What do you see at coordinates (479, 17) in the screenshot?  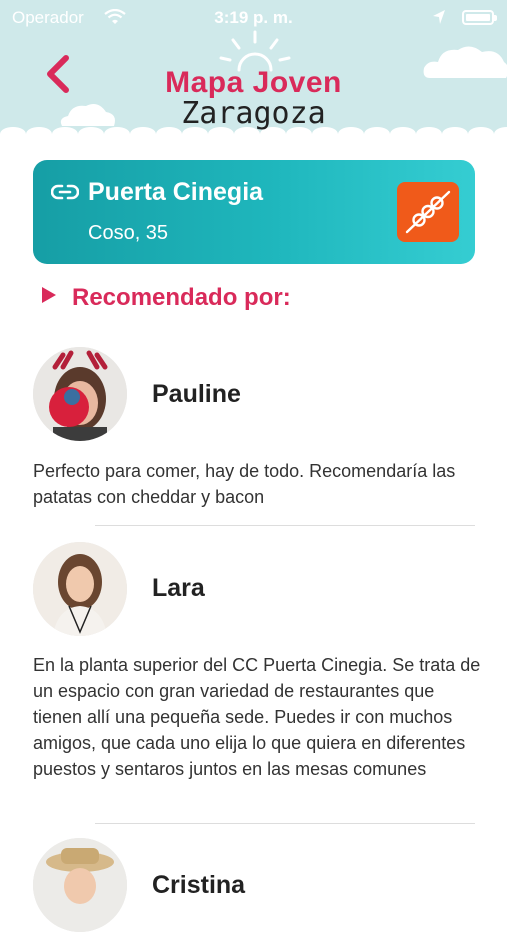 I see `battery-icon` at bounding box center [479, 17].